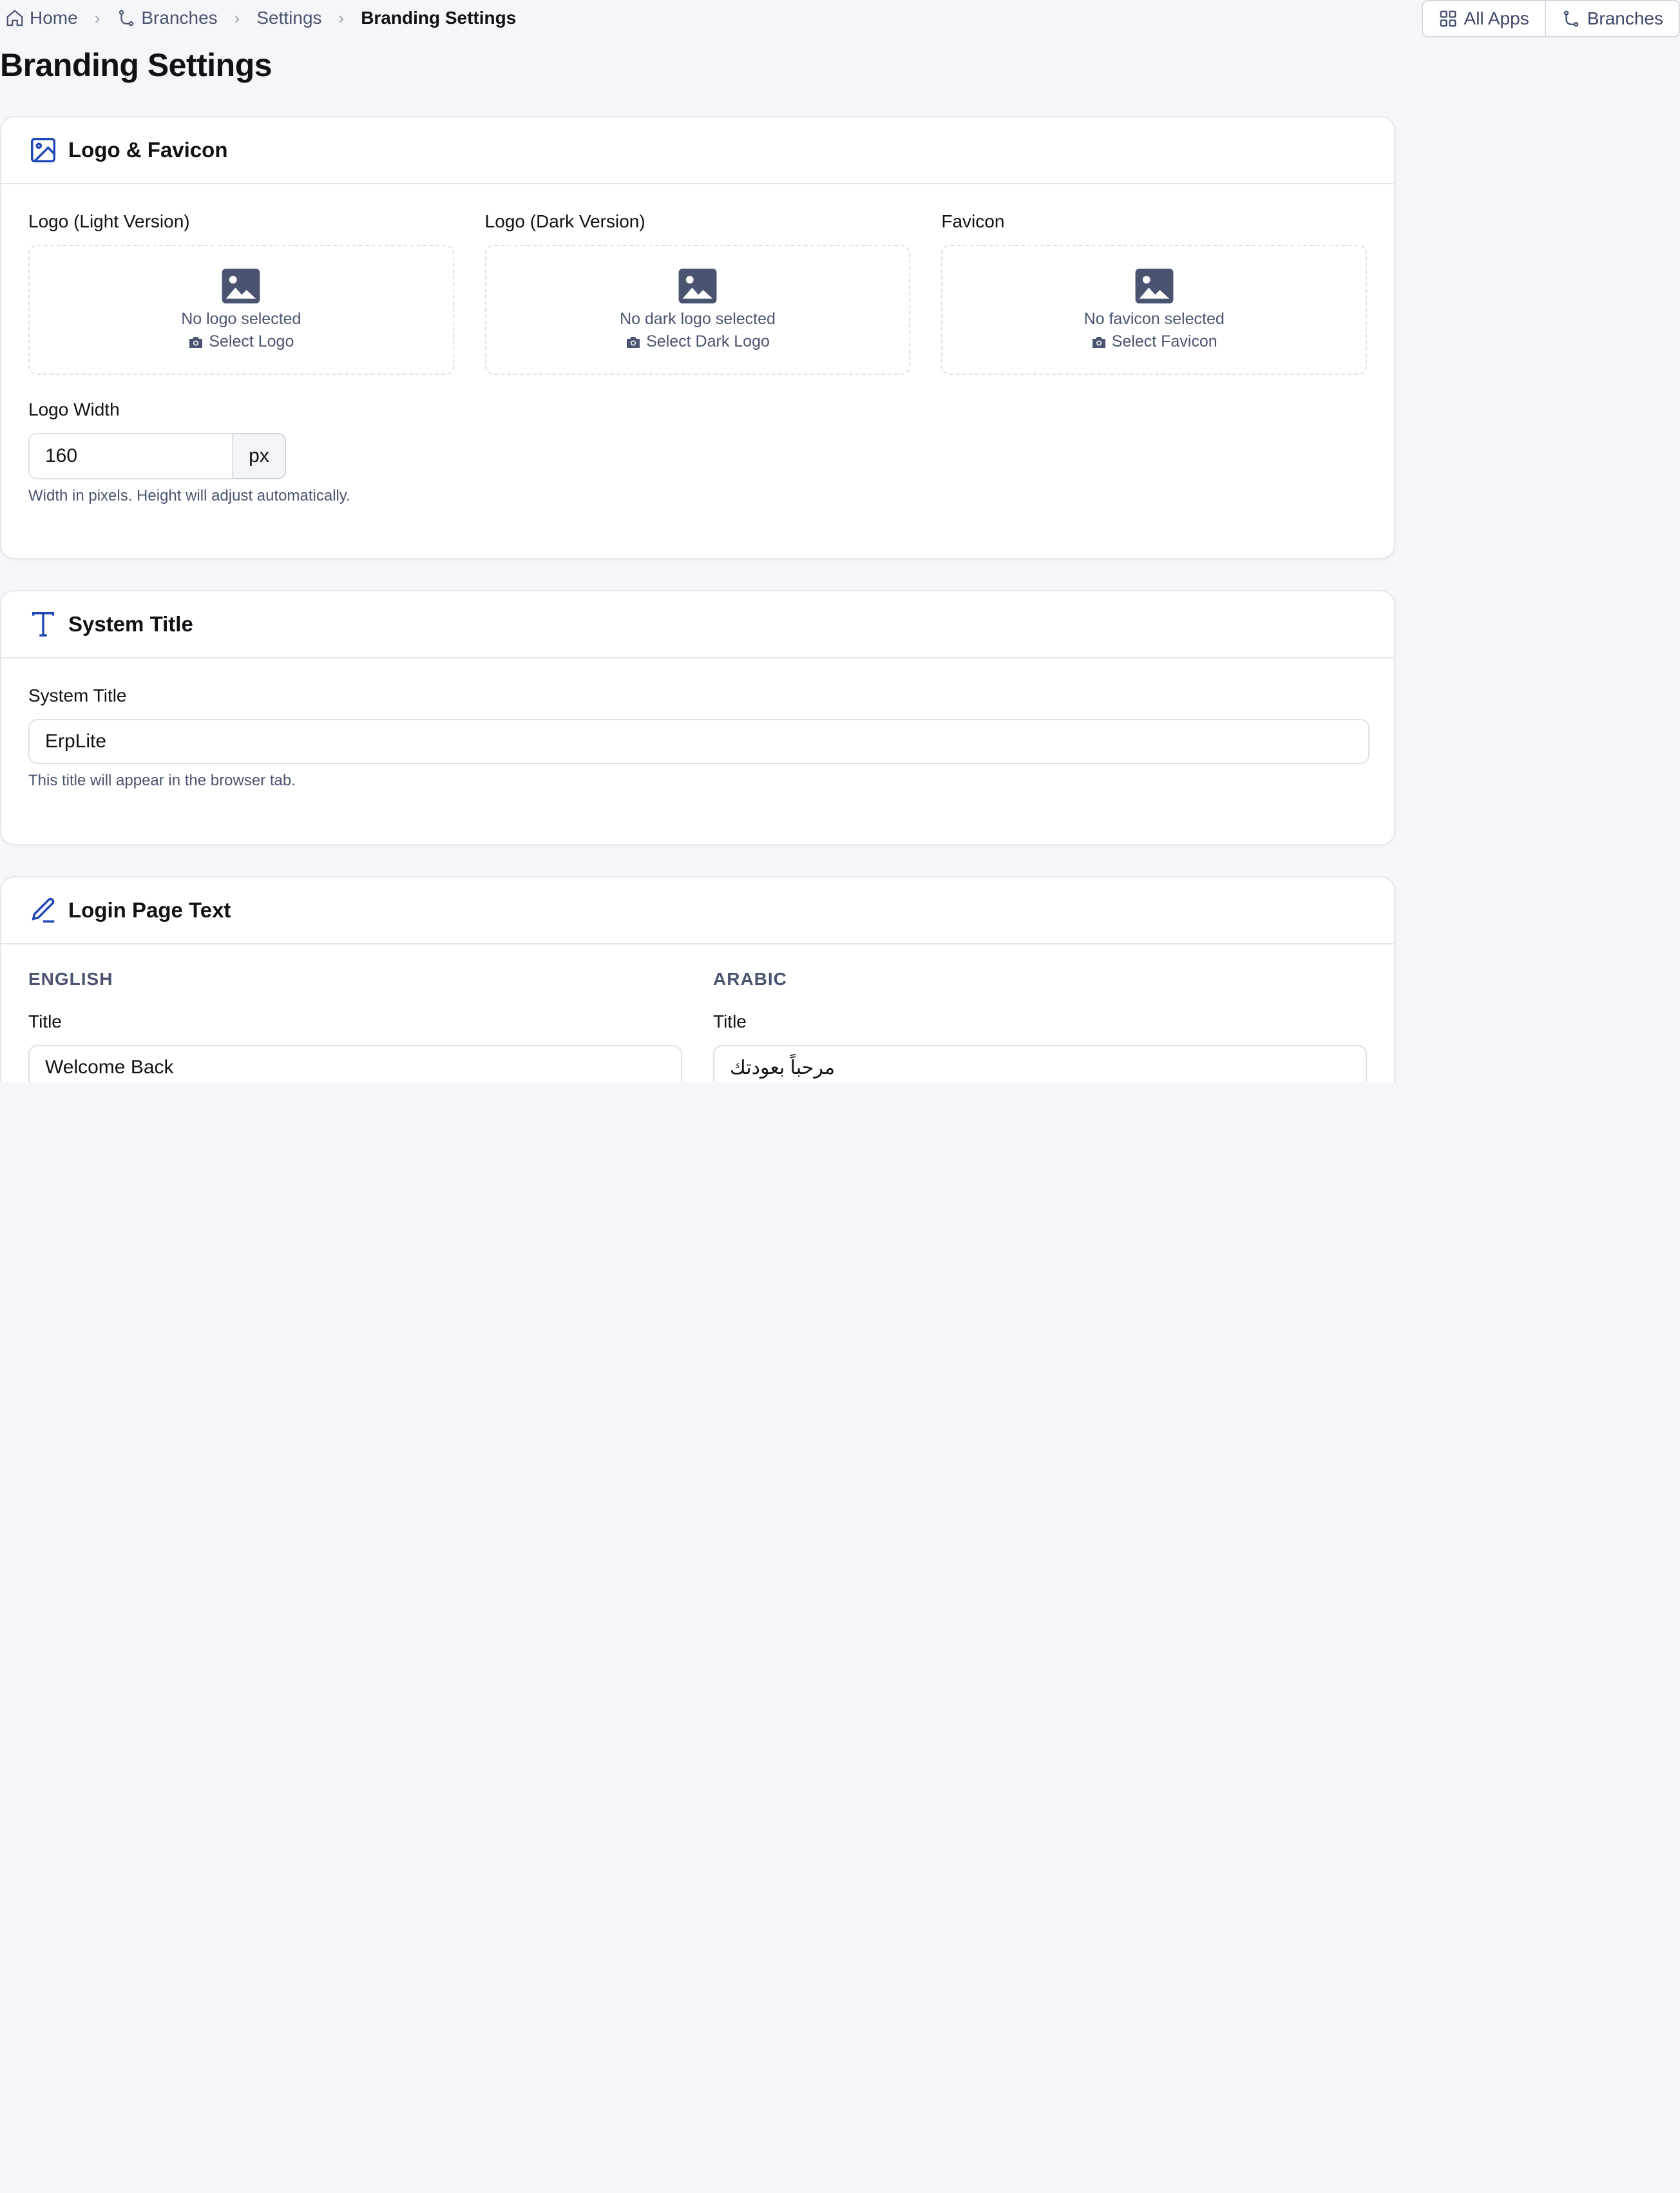 This screenshot has width=1680, height=2193. Describe the element at coordinates (43, 910) in the screenshot. I see `pen-icon` at that location.